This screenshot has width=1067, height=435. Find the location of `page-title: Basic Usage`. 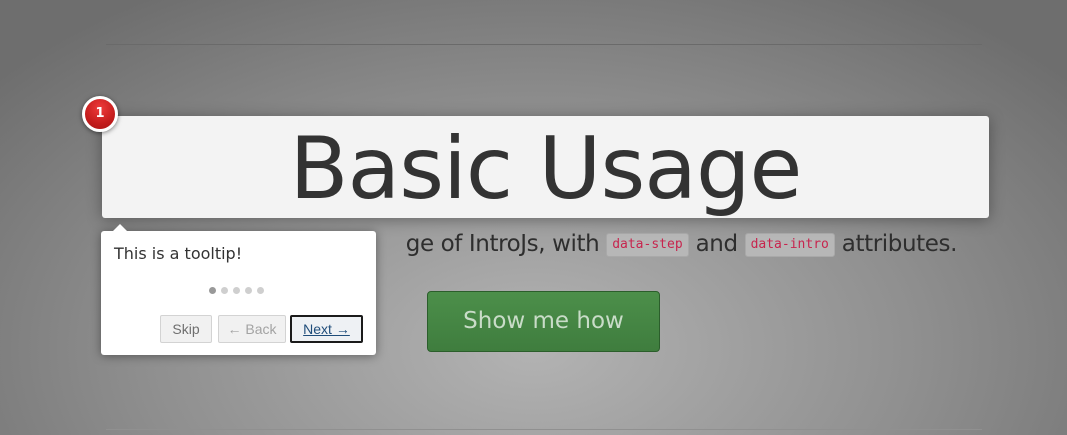

page-title: Basic Usage is located at coordinates (546, 169).